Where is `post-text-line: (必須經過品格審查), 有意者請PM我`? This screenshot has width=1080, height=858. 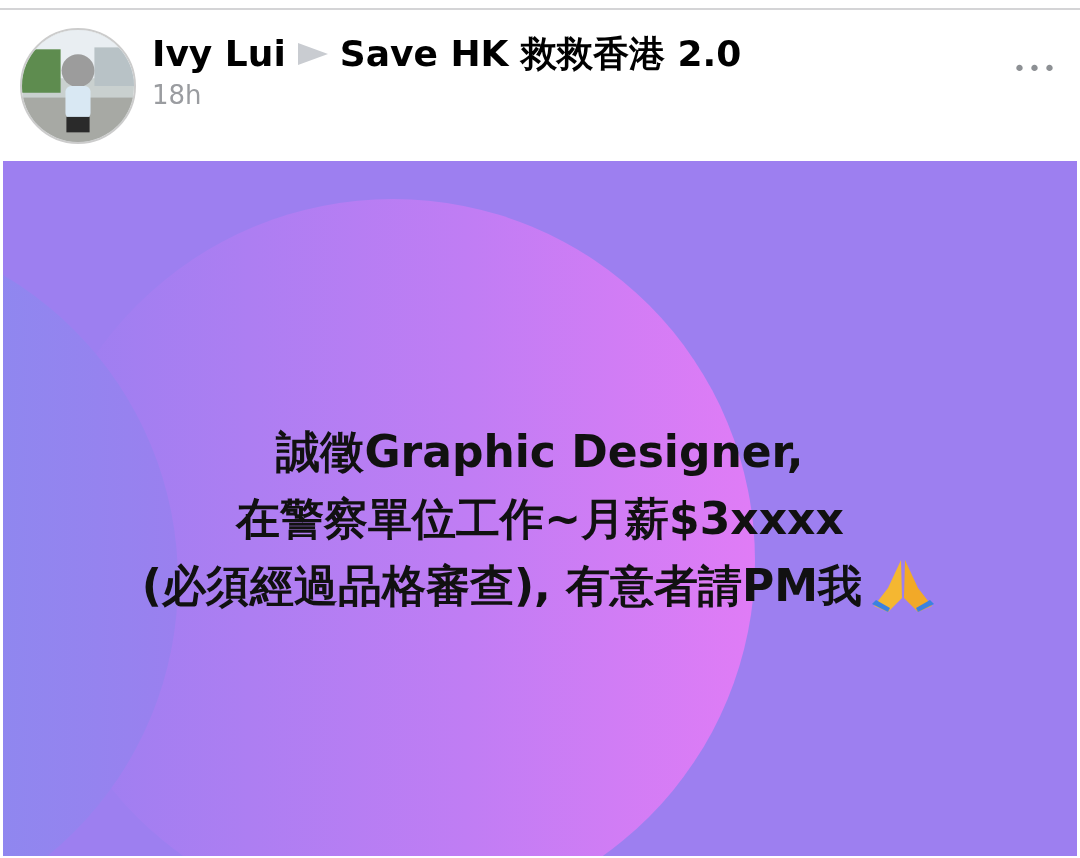
post-text-line: (必須經過品格審查), 有意者請PM我 is located at coordinates (502, 586).